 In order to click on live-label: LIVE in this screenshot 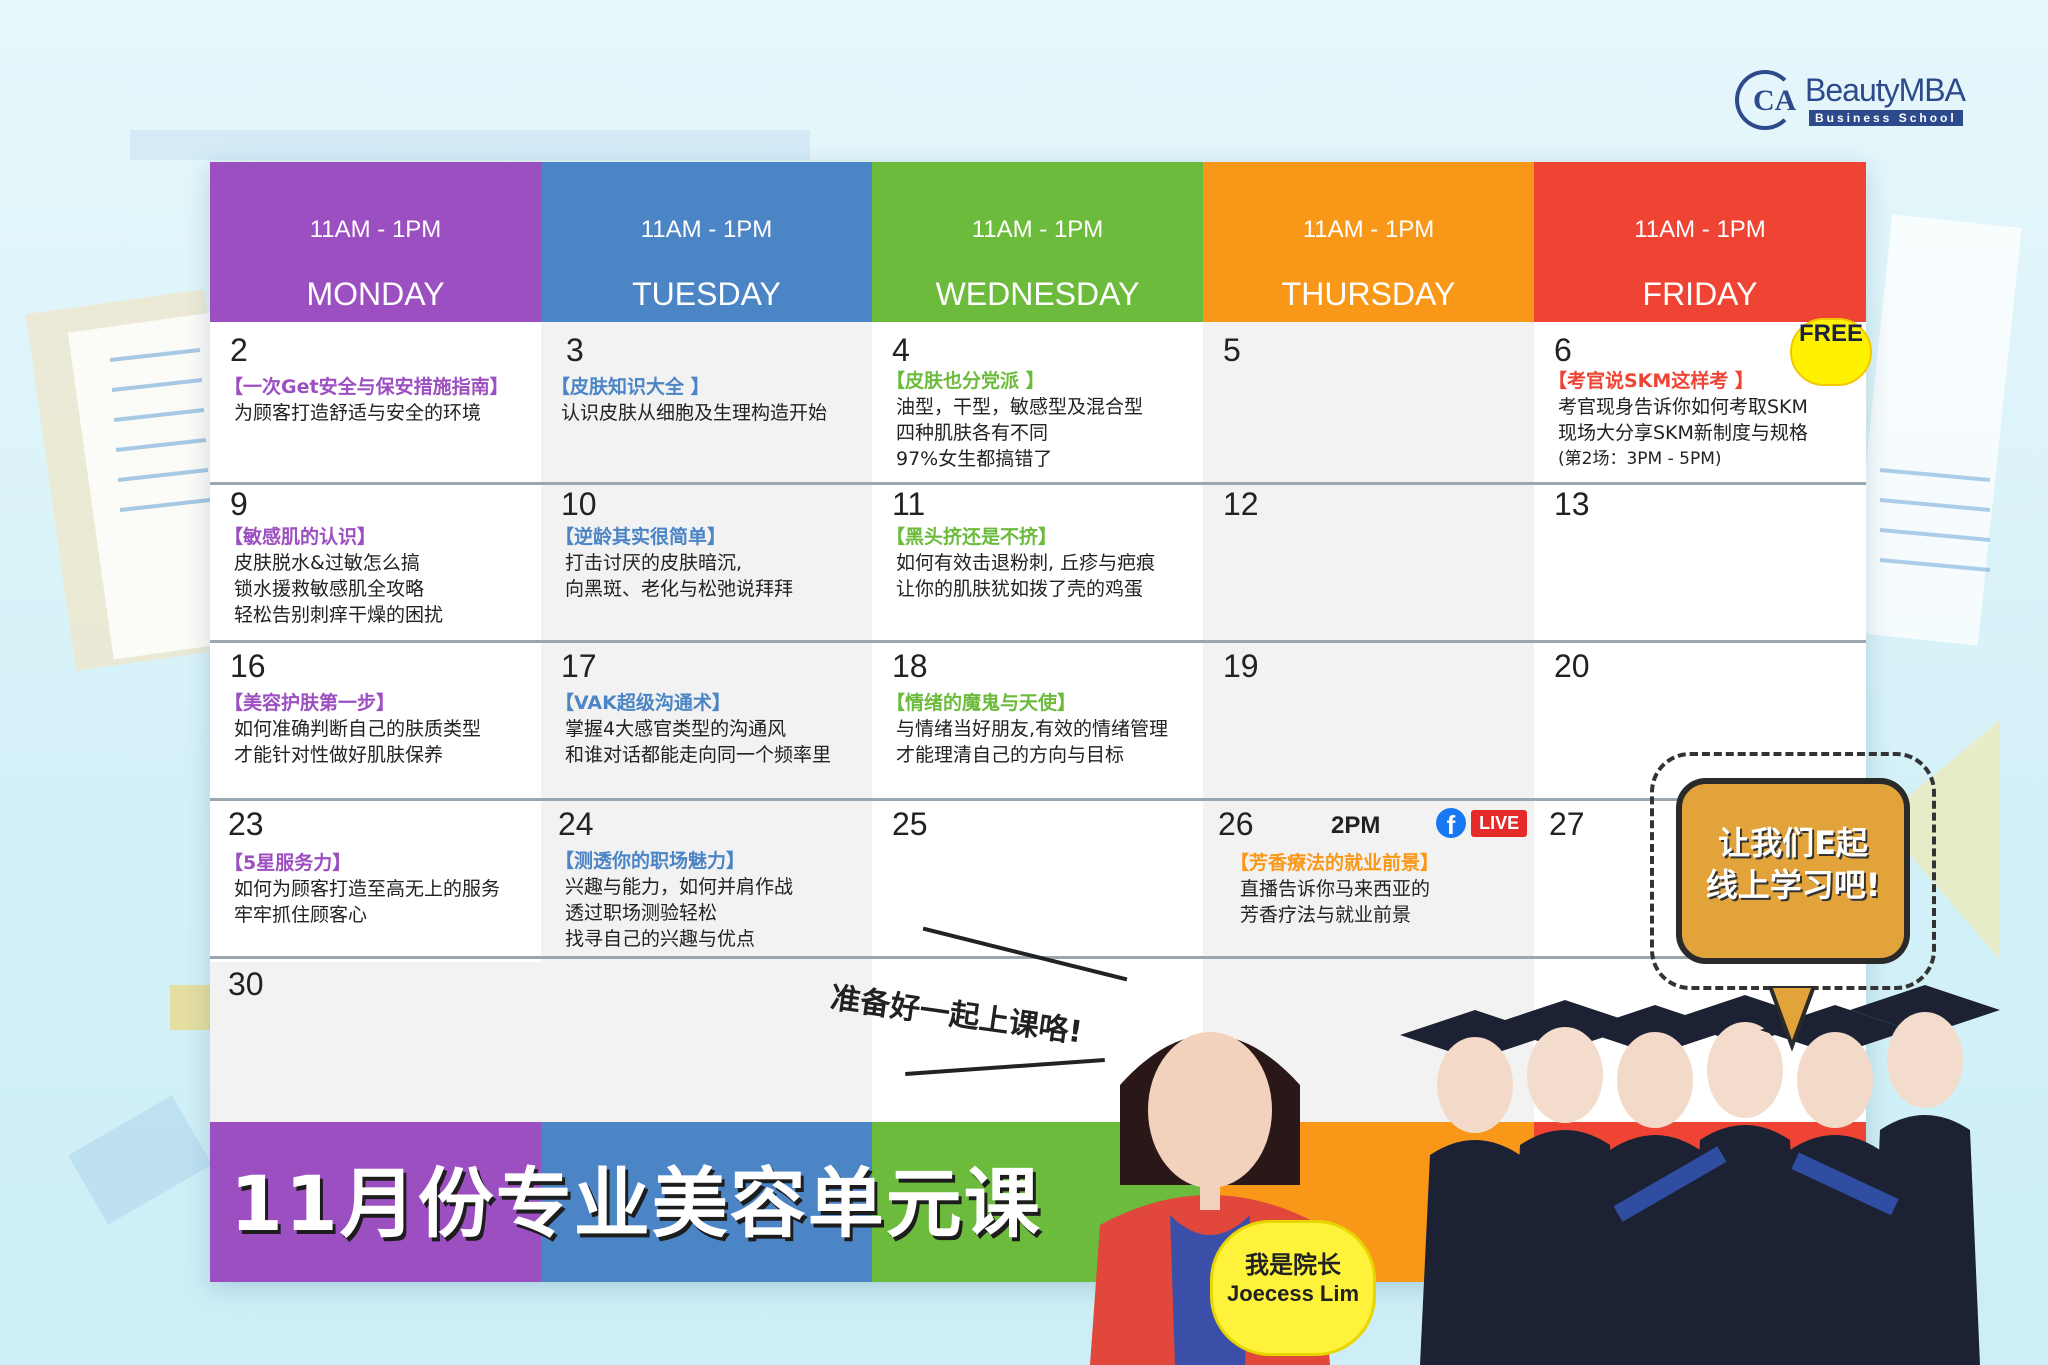, I will do `click(1499, 823)`.